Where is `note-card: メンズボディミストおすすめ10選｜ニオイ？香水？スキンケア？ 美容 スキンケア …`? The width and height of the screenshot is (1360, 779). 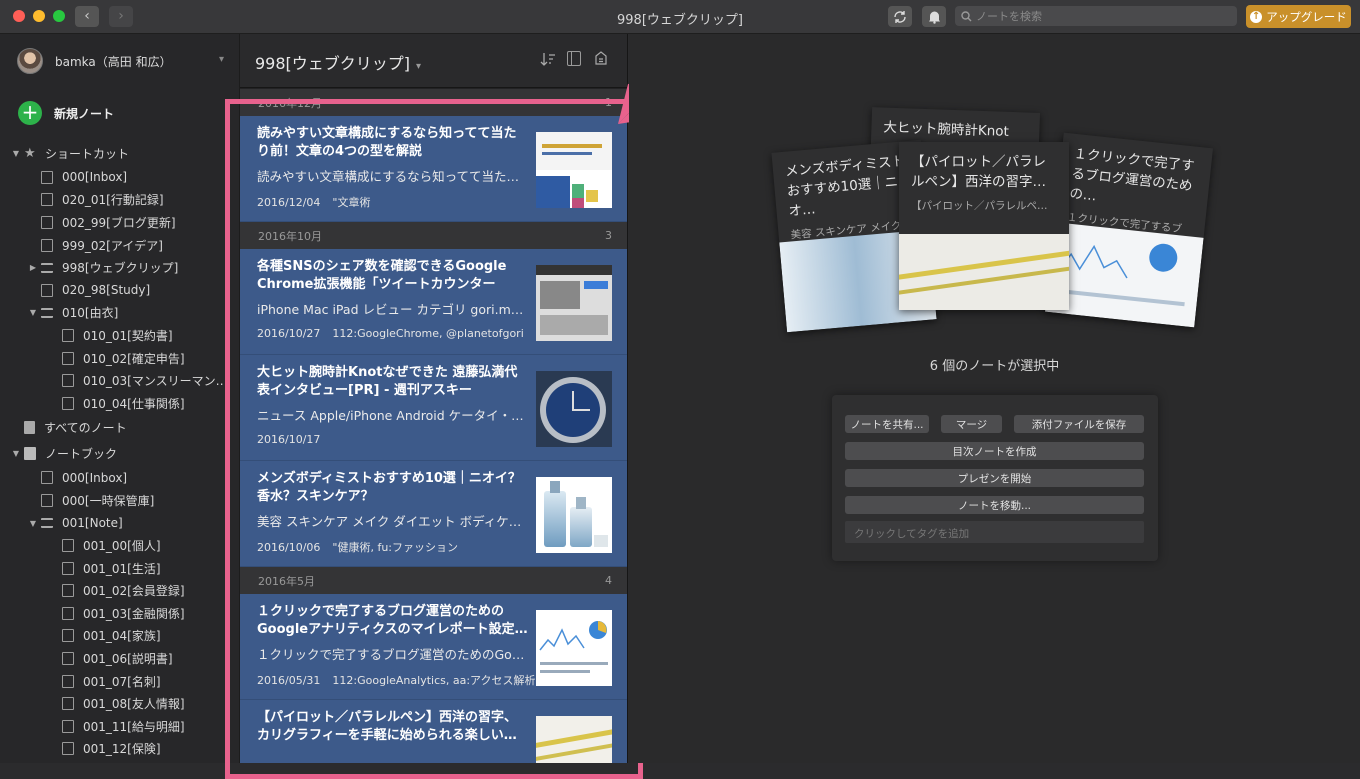
note-card: メンズボディミストおすすめ10選｜ニオイ？香水？スキンケア？ 美容 スキンケア … is located at coordinates (433, 514).